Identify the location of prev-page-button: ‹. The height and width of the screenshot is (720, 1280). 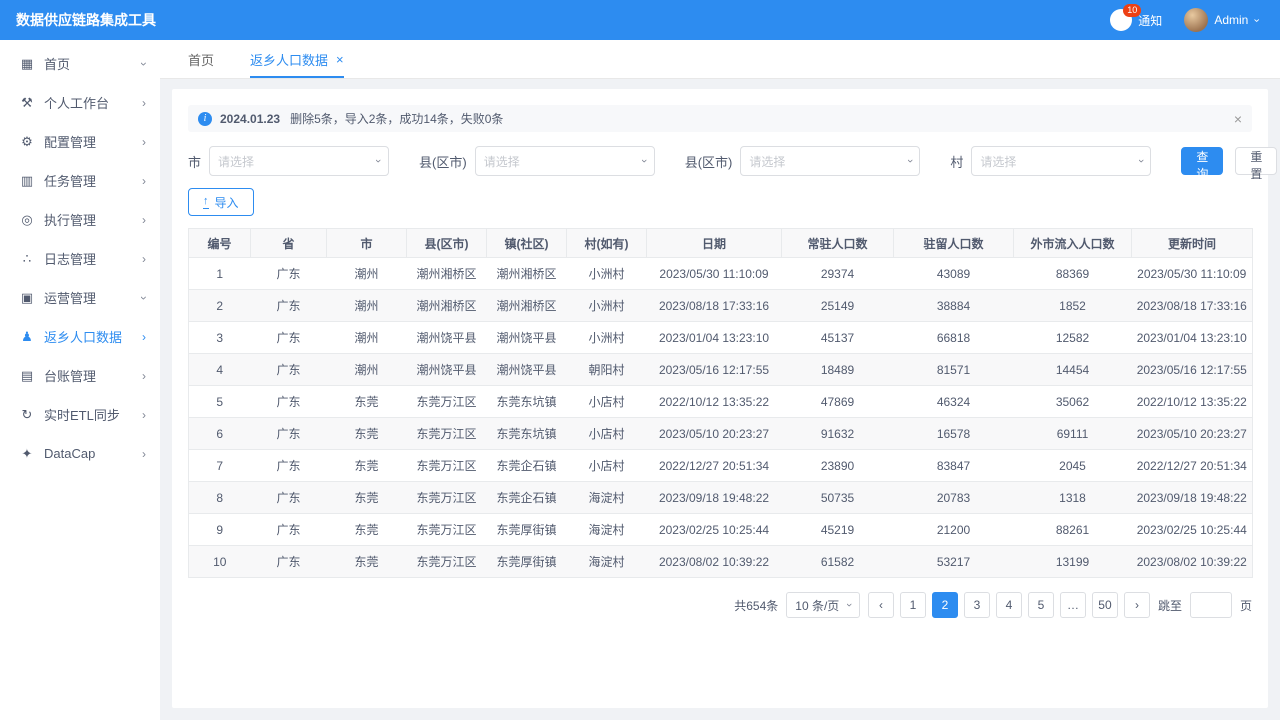
(880, 605).